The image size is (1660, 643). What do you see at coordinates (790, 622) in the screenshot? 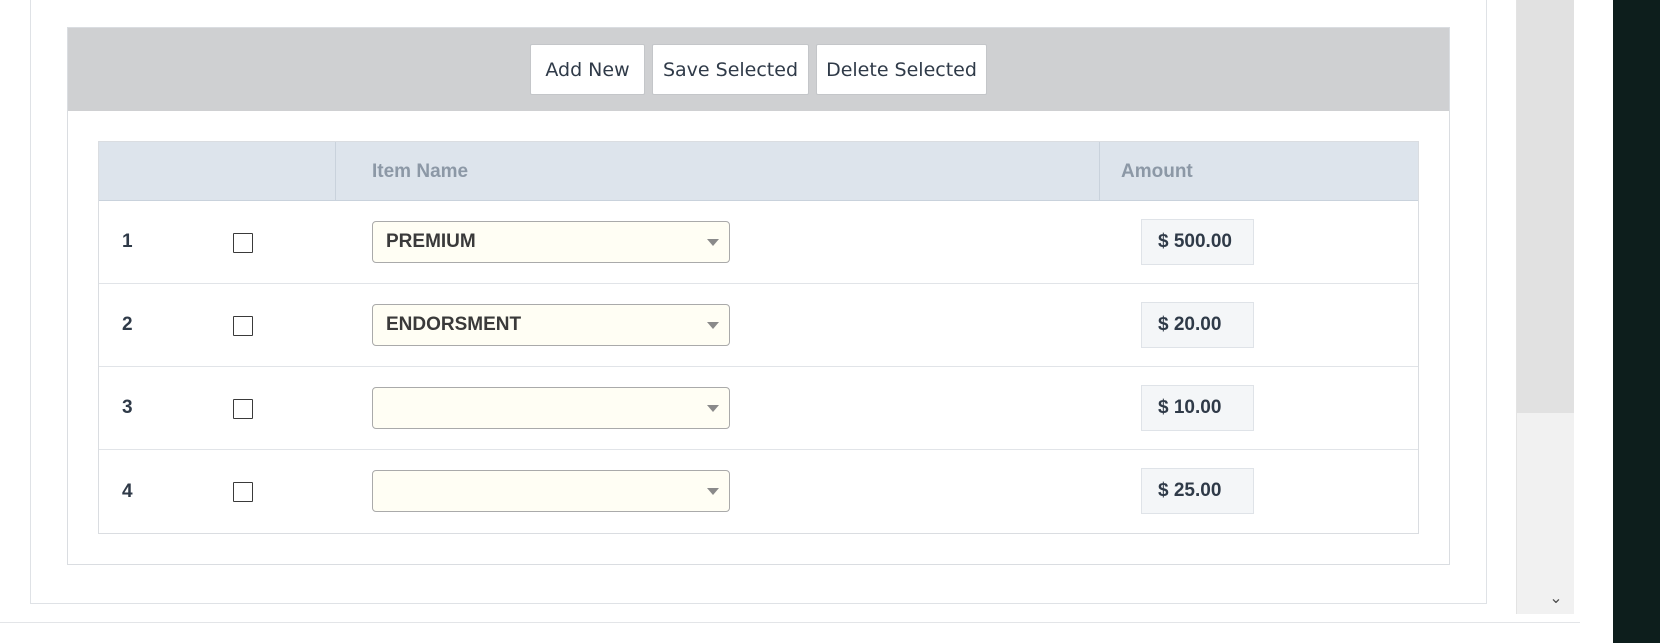
I see `divider` at bounding box center [790, 622].